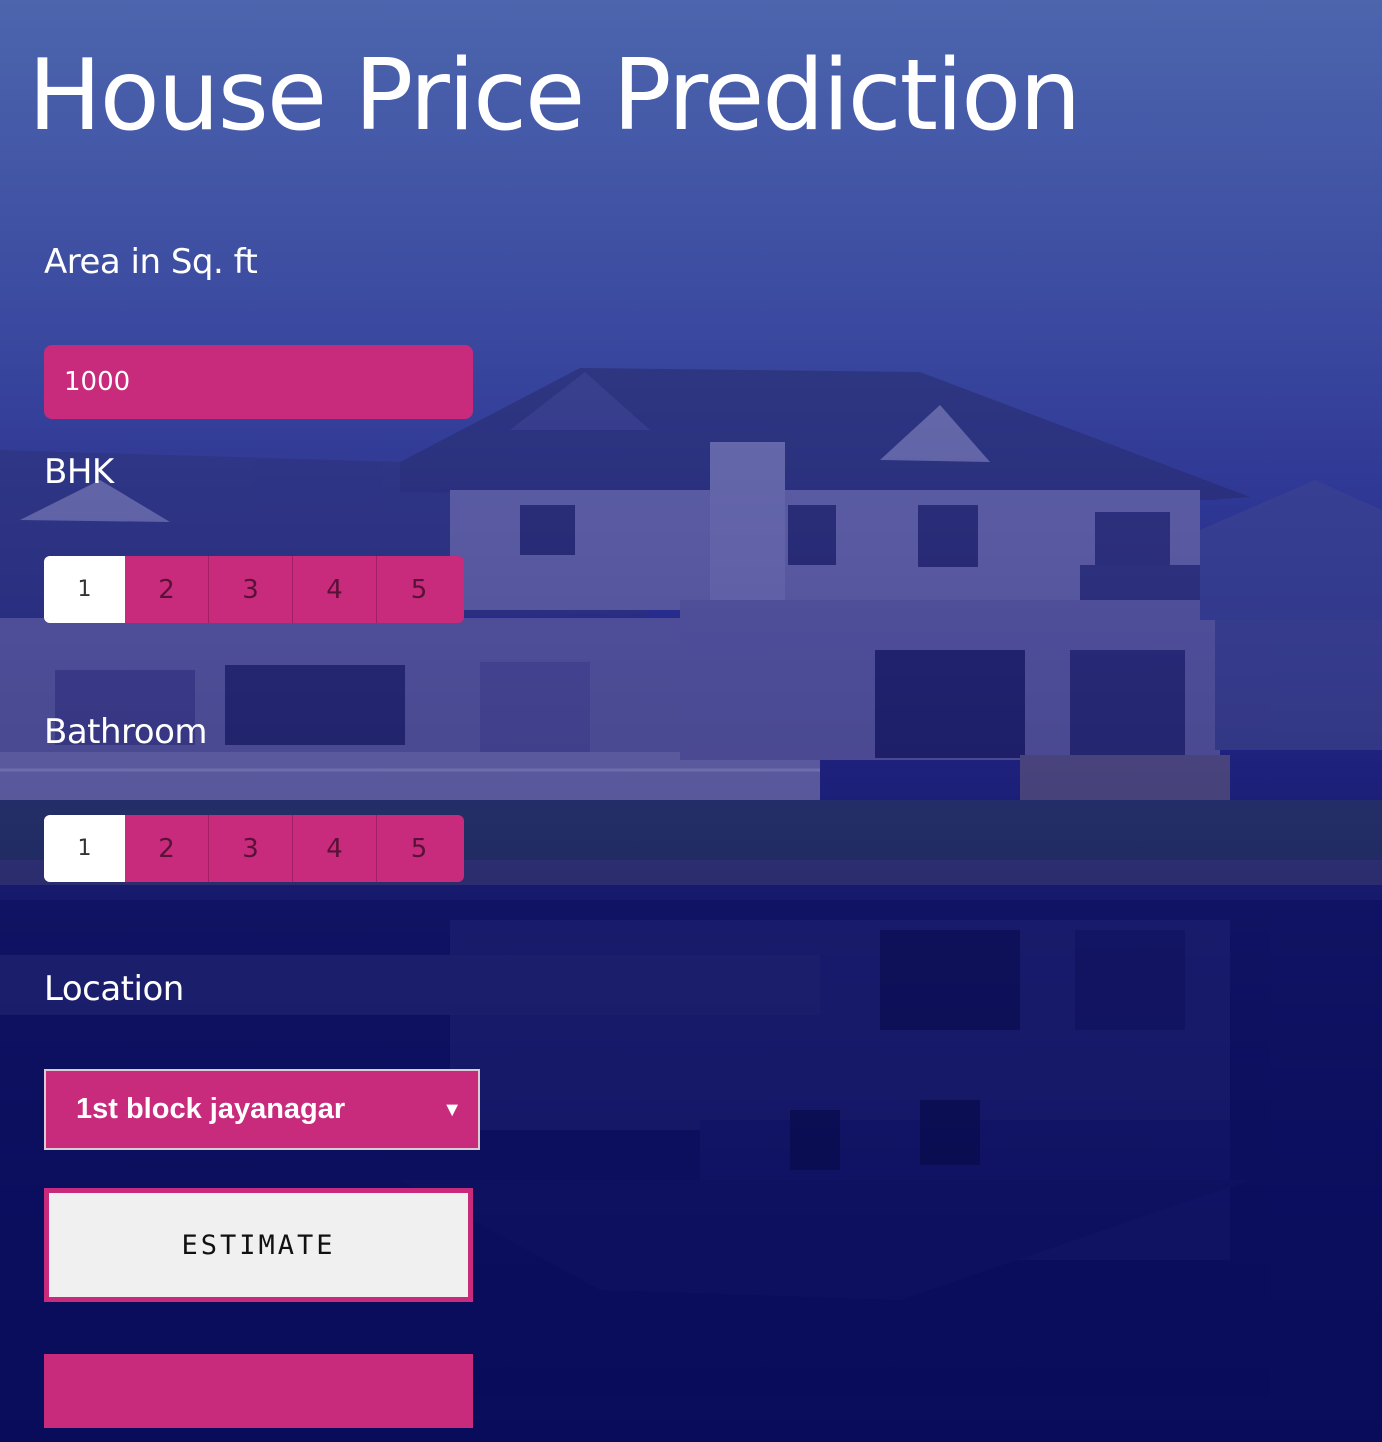  I want to click on bhk-option-1: 1, so click(84, 589).